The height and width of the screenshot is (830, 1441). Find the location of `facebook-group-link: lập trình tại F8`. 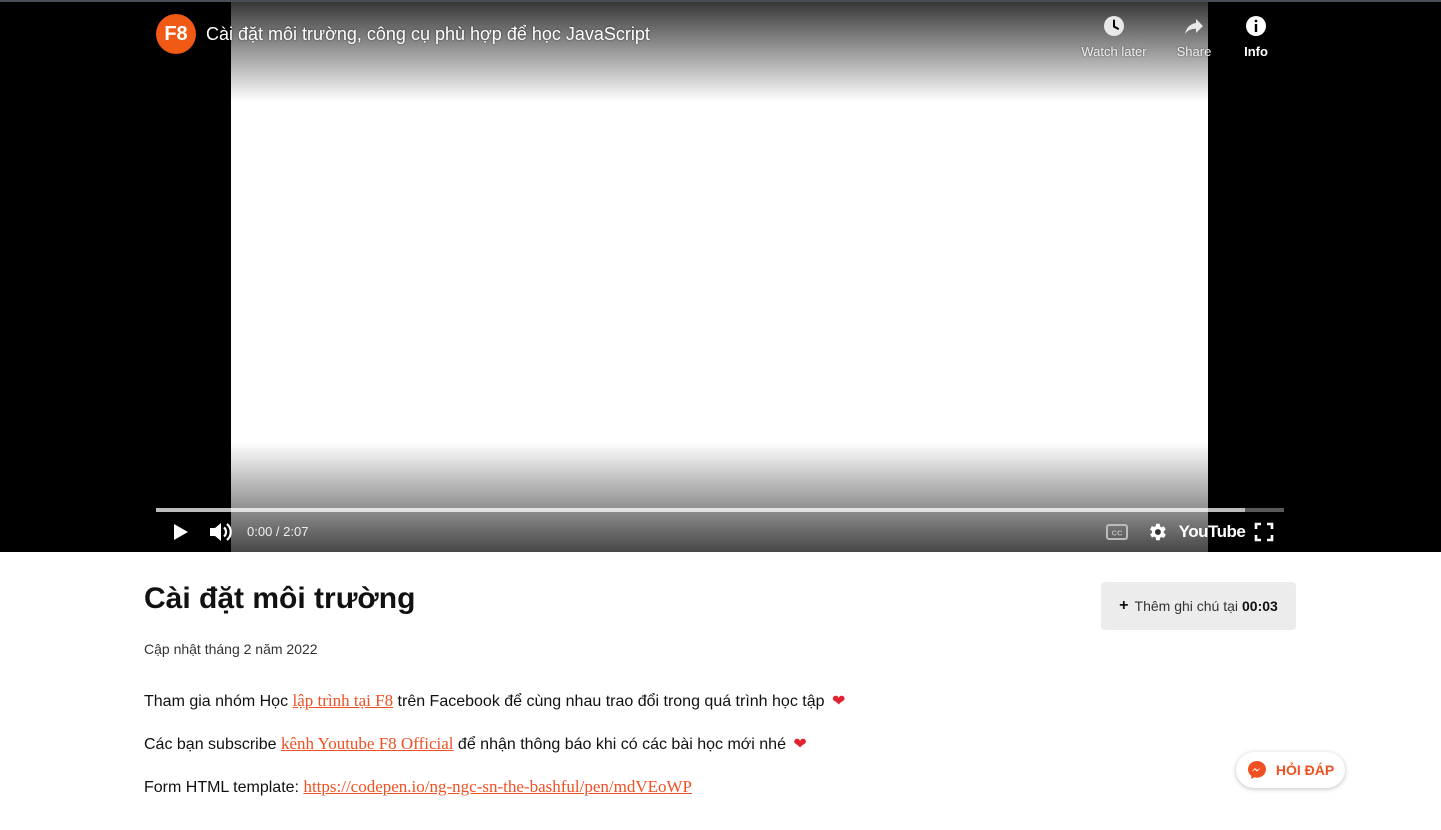

facebook-group-link: lập trình tại F8 is located at coordinates (343, 700).